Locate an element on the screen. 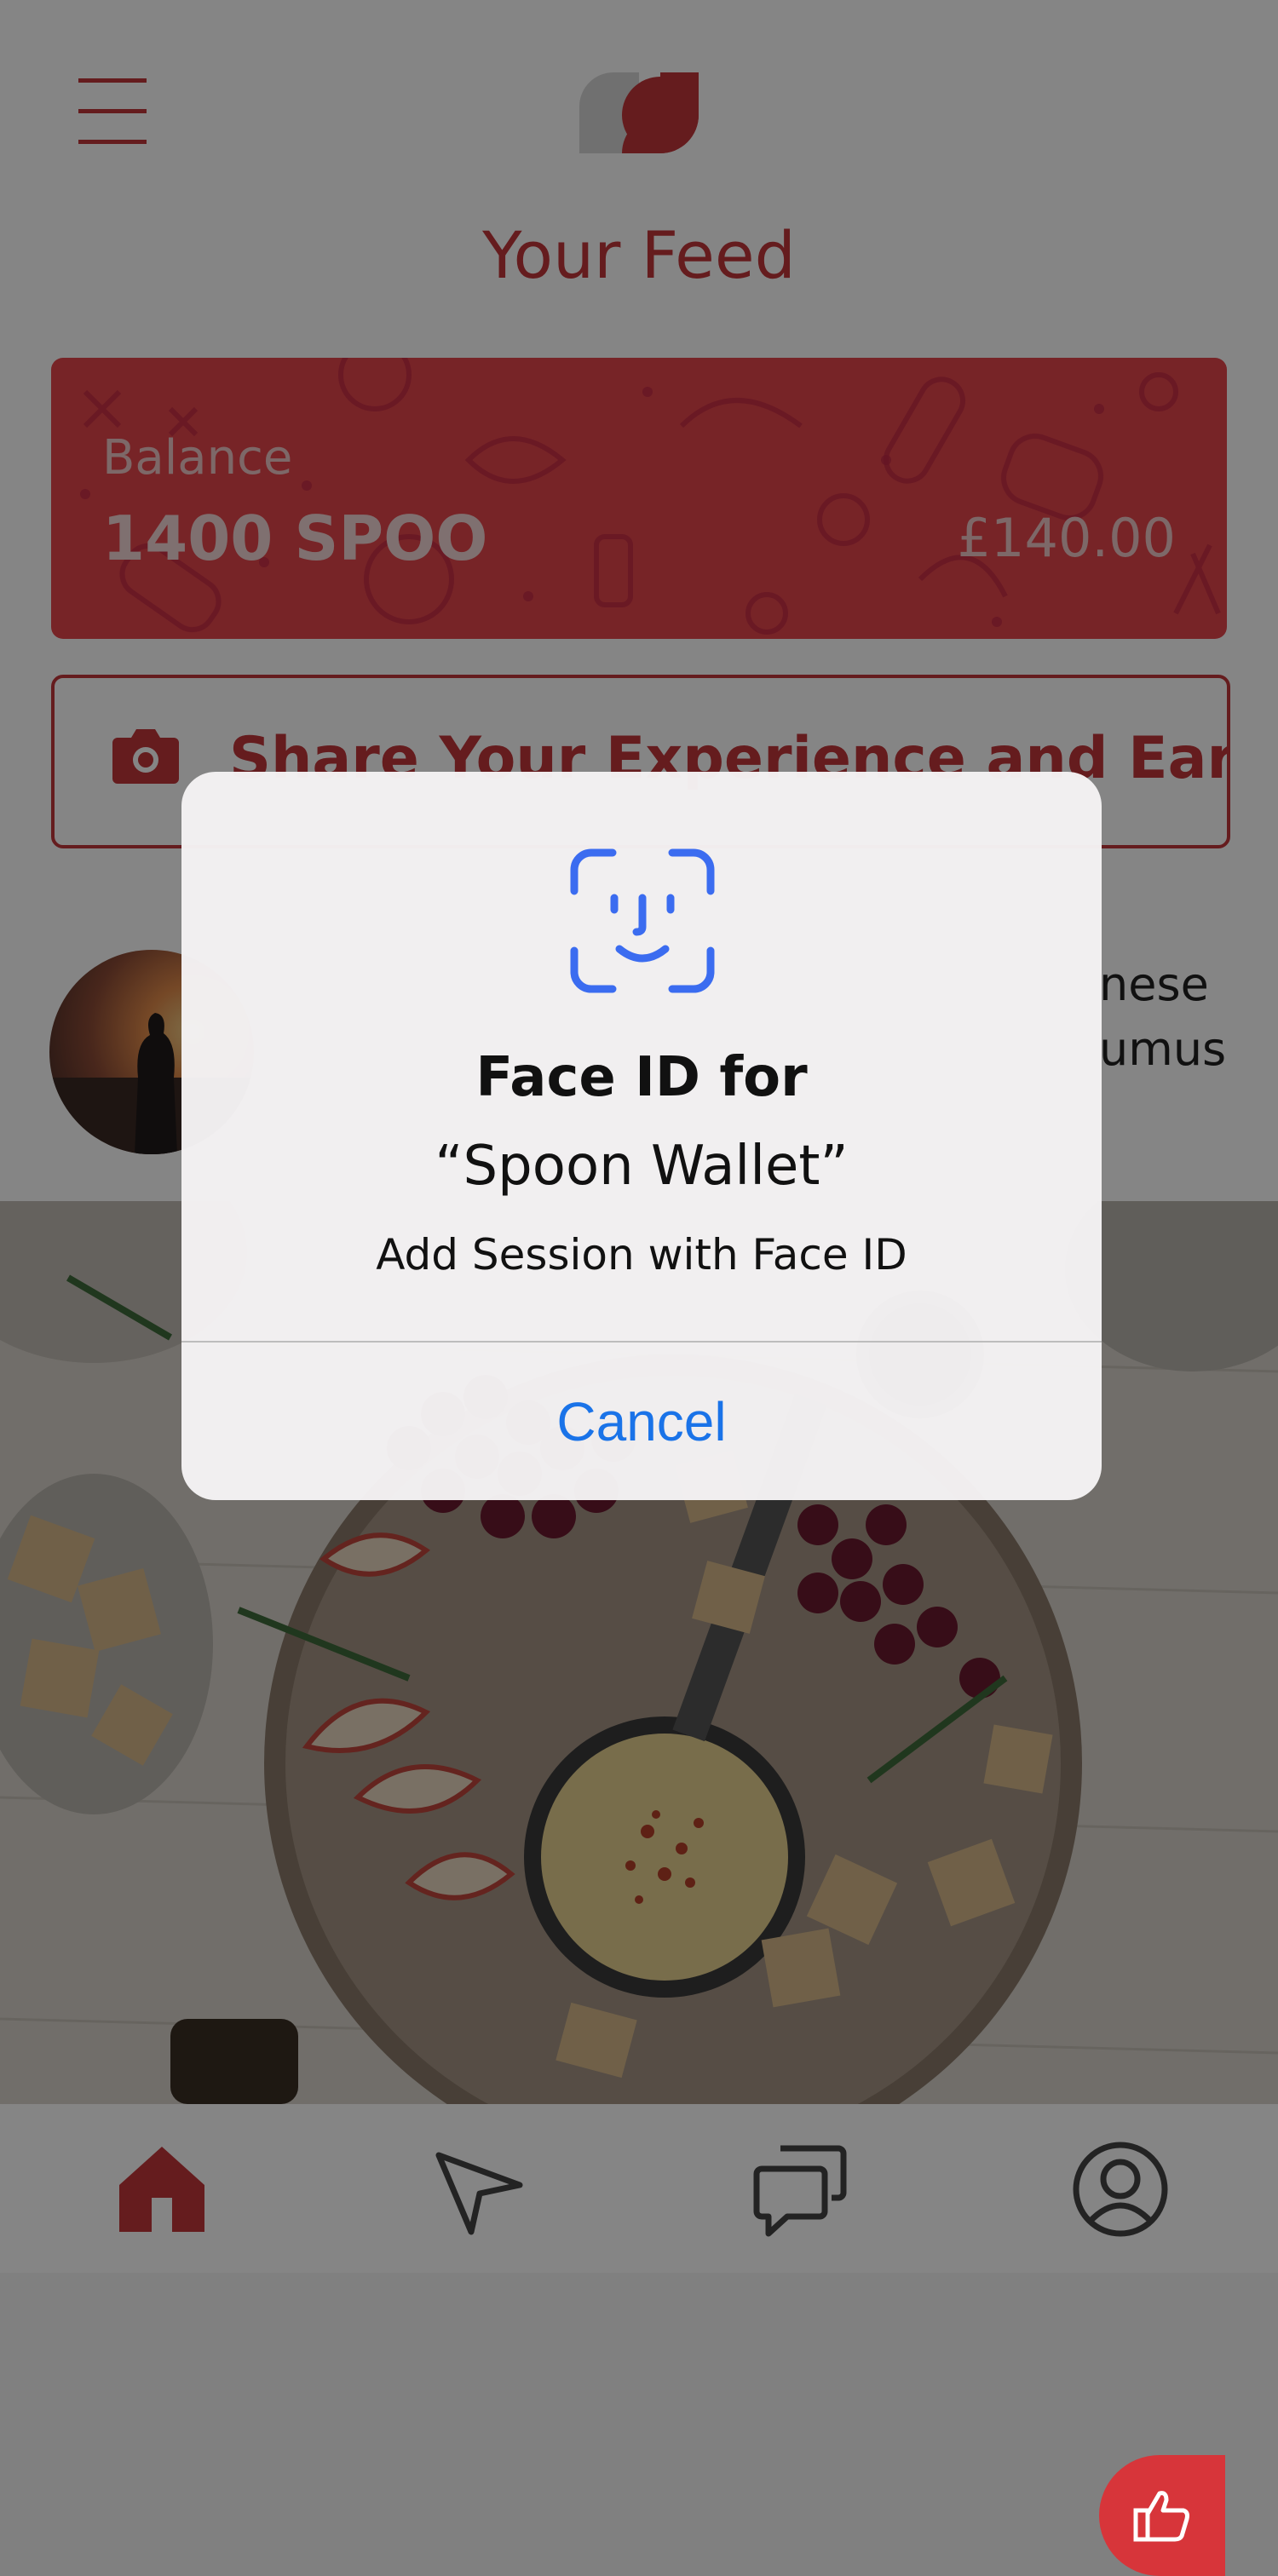  face-id-icon is located at coordinates (642, 921).